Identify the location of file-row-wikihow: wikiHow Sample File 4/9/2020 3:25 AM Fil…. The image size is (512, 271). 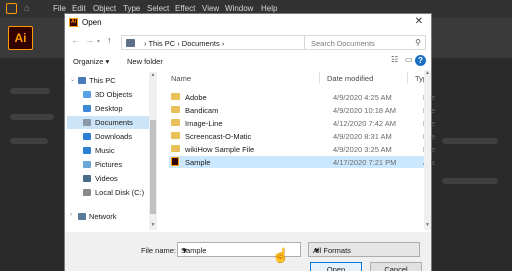
(302, 149).